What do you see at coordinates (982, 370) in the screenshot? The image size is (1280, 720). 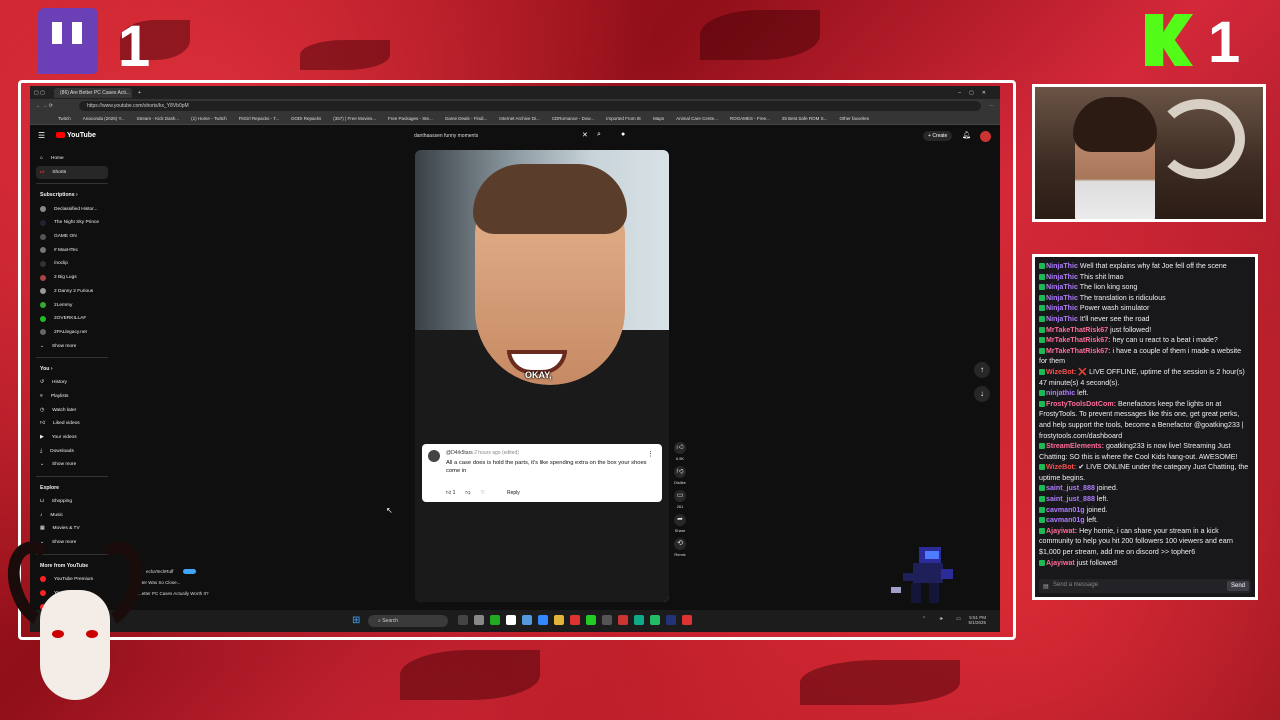 I see `previous-short-arrow-icon: ↑` at bounding box center [982, 370].